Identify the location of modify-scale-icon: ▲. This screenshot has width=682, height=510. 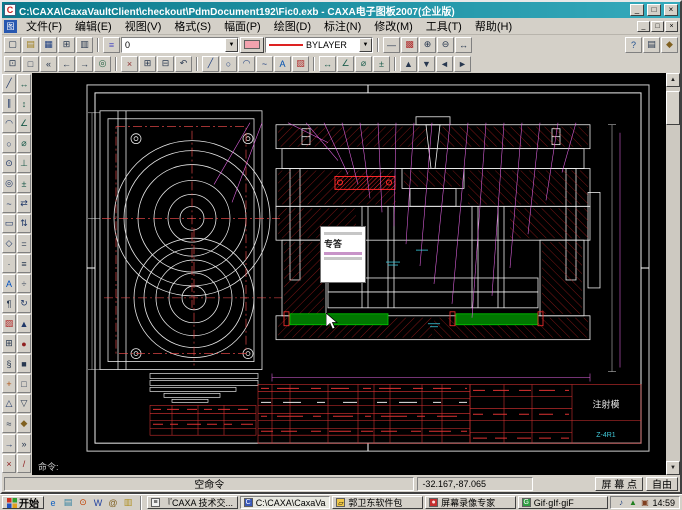
(24, 323).